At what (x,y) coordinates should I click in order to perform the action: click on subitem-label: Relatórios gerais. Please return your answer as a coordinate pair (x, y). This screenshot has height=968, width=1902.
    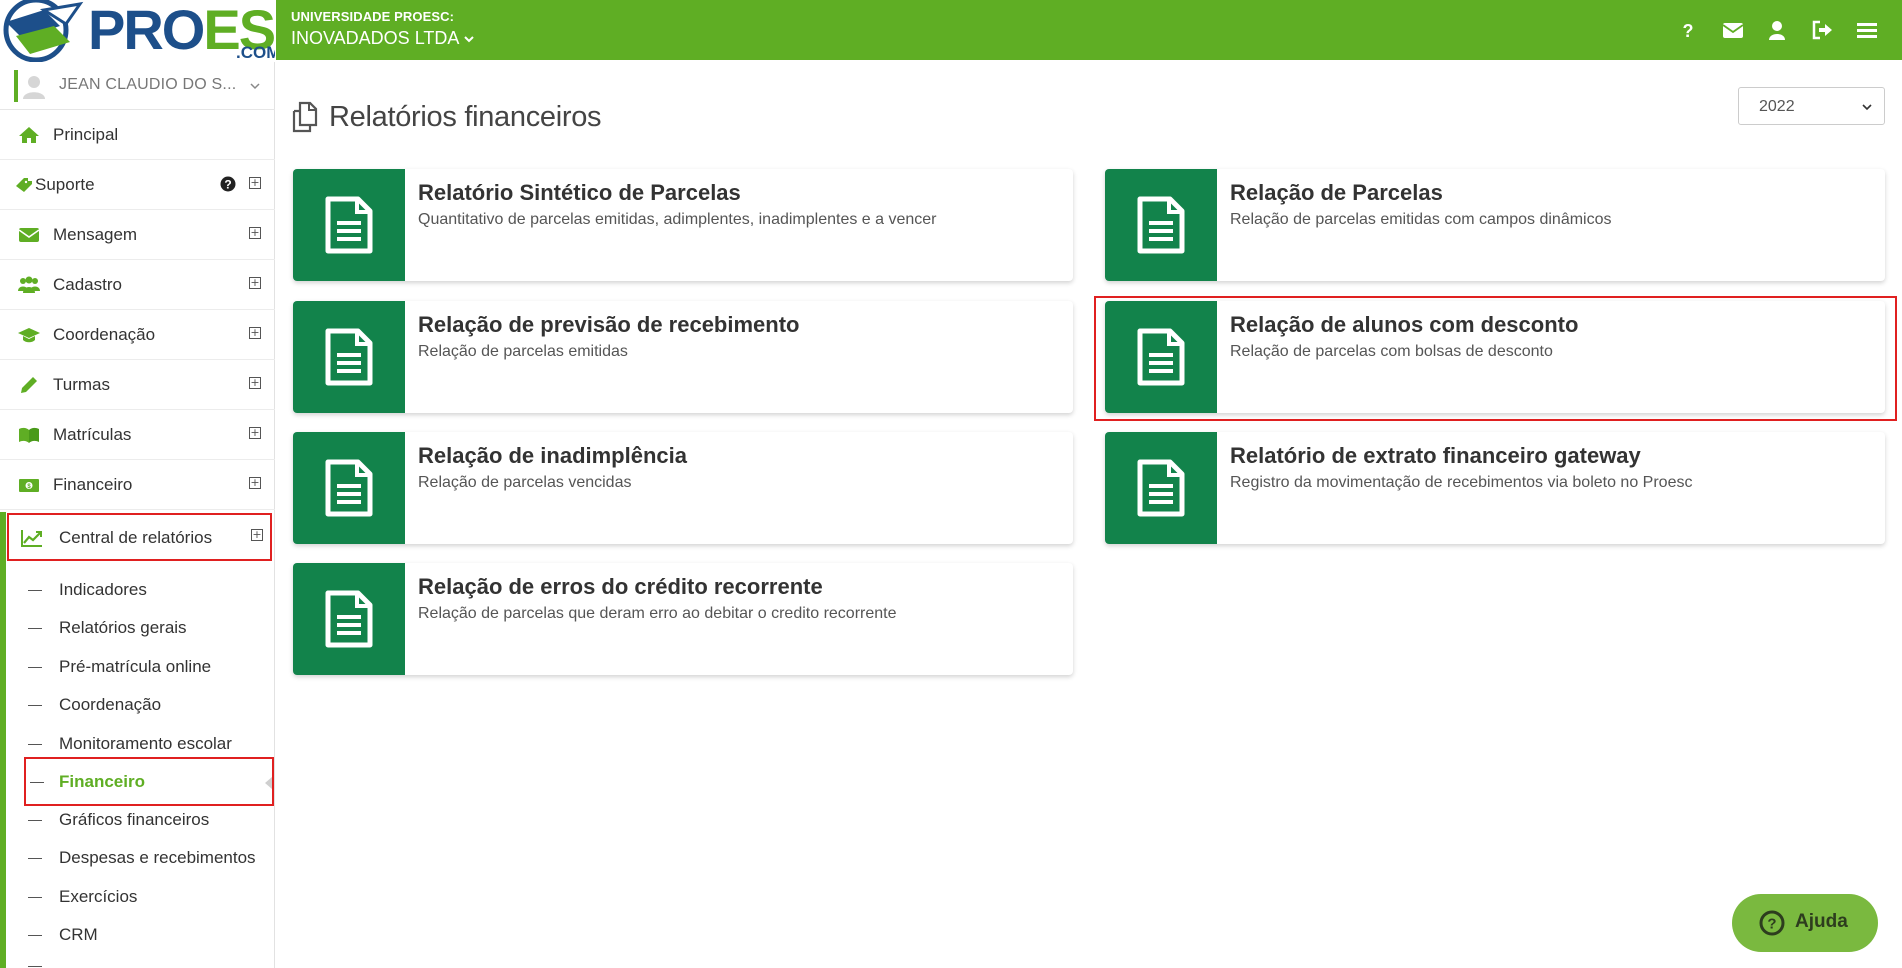
    Looking at the image, I should click on (123, 627).